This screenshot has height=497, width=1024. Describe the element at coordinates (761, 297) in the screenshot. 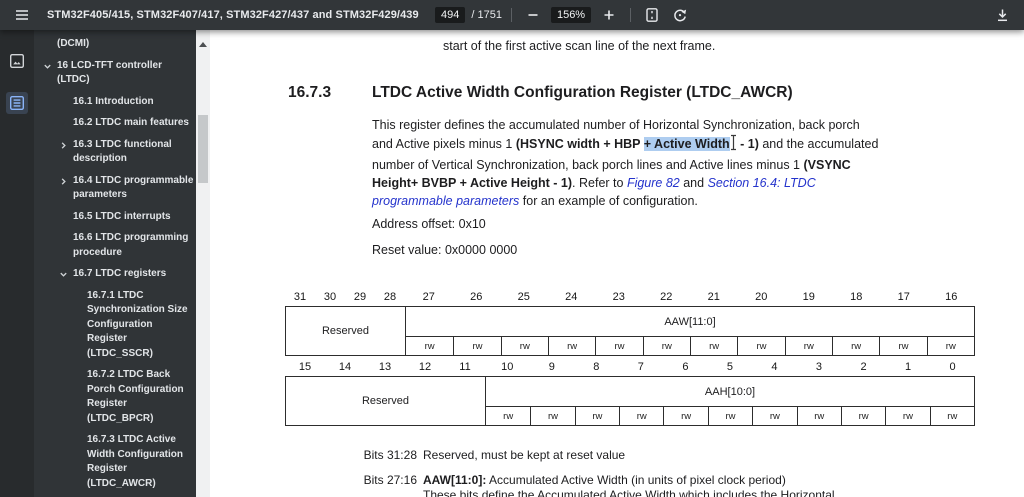

I see `bit-number-label: 20` at that location.